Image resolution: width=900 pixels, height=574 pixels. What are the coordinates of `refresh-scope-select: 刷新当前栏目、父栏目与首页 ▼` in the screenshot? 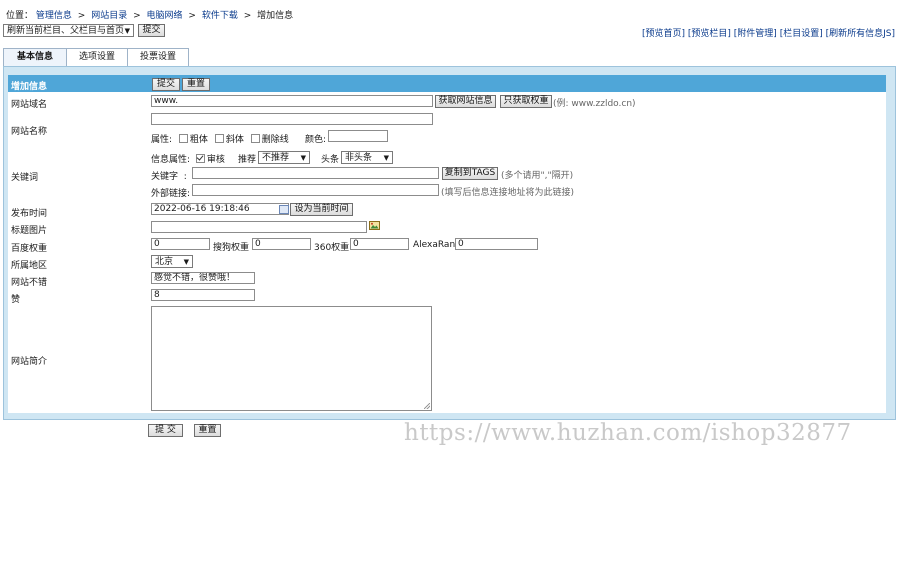 It's located at (68, 30).